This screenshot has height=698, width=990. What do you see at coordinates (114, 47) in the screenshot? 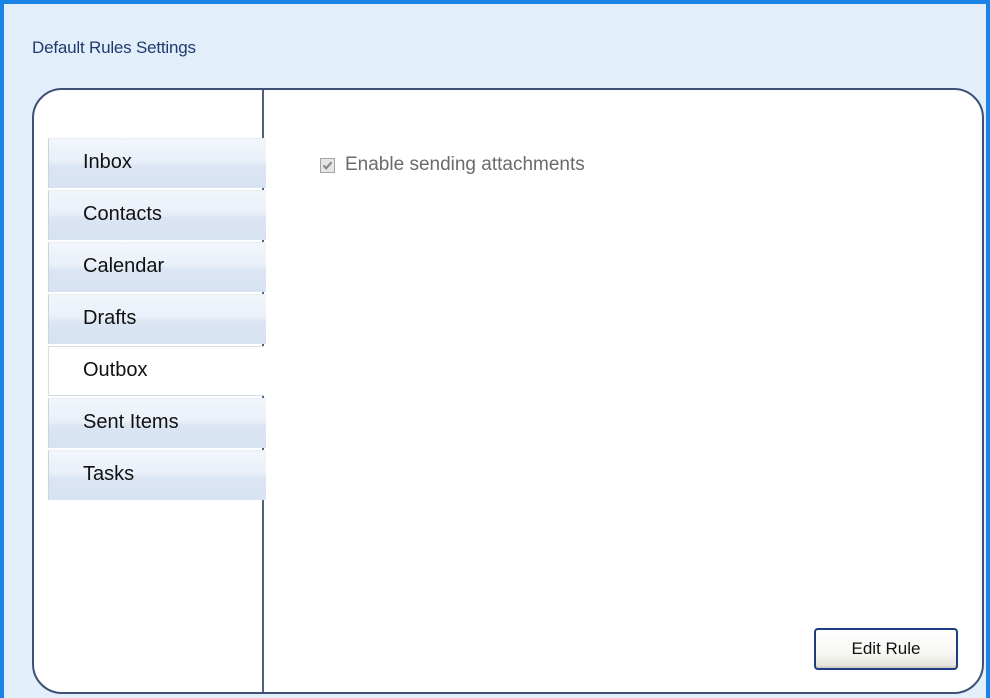
I see `dialog-title: Default Rules Settings` at bounding box center [114, 47].